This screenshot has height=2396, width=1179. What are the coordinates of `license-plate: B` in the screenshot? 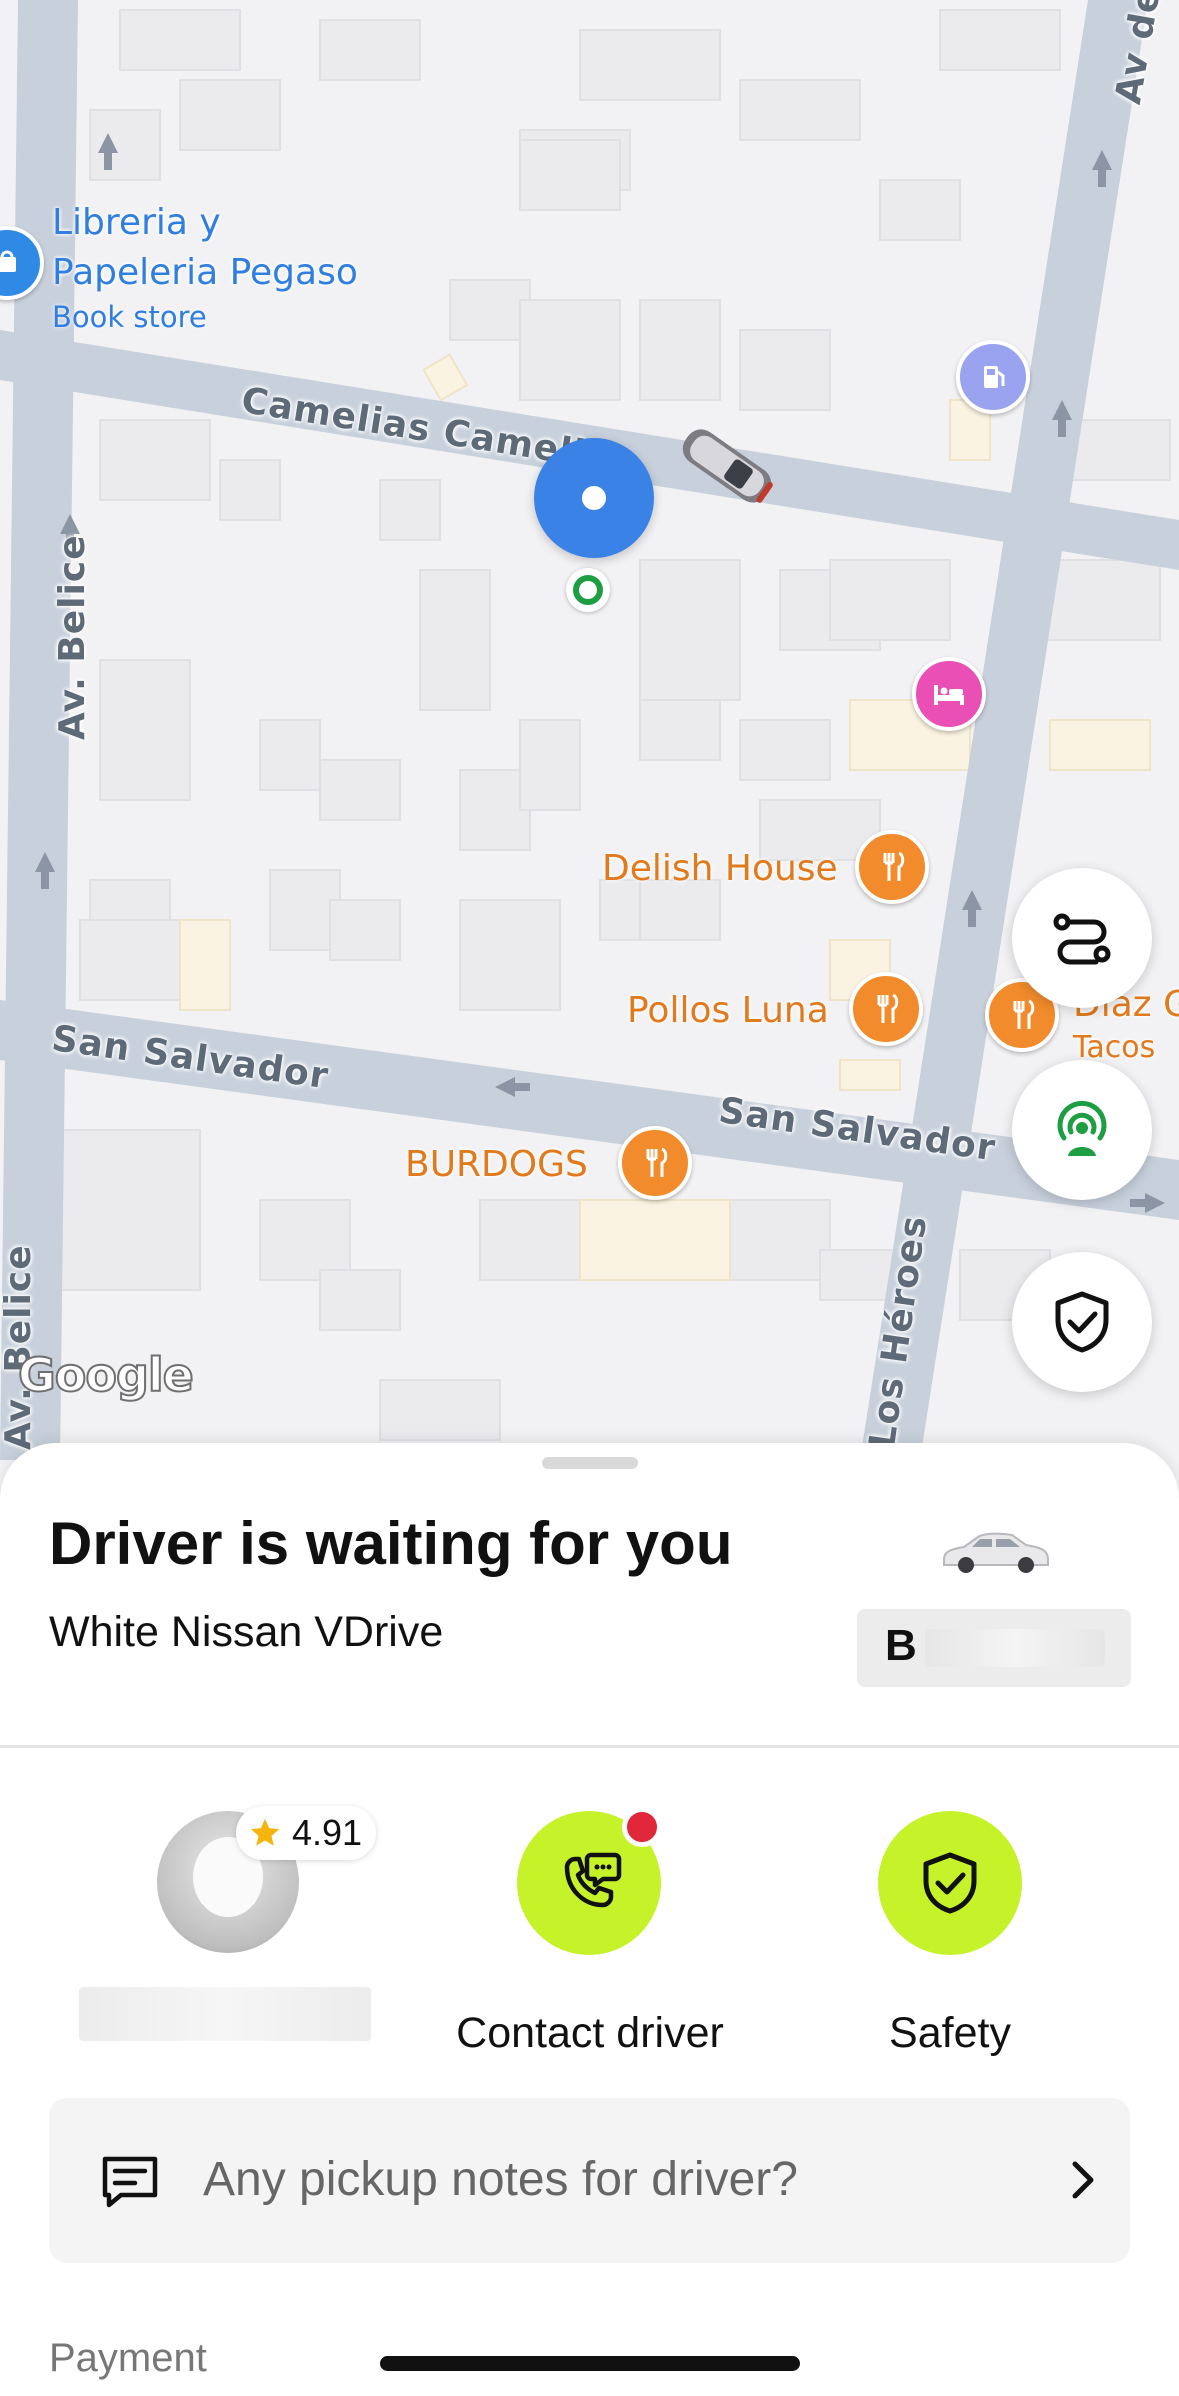 It's located at (994, 1648).